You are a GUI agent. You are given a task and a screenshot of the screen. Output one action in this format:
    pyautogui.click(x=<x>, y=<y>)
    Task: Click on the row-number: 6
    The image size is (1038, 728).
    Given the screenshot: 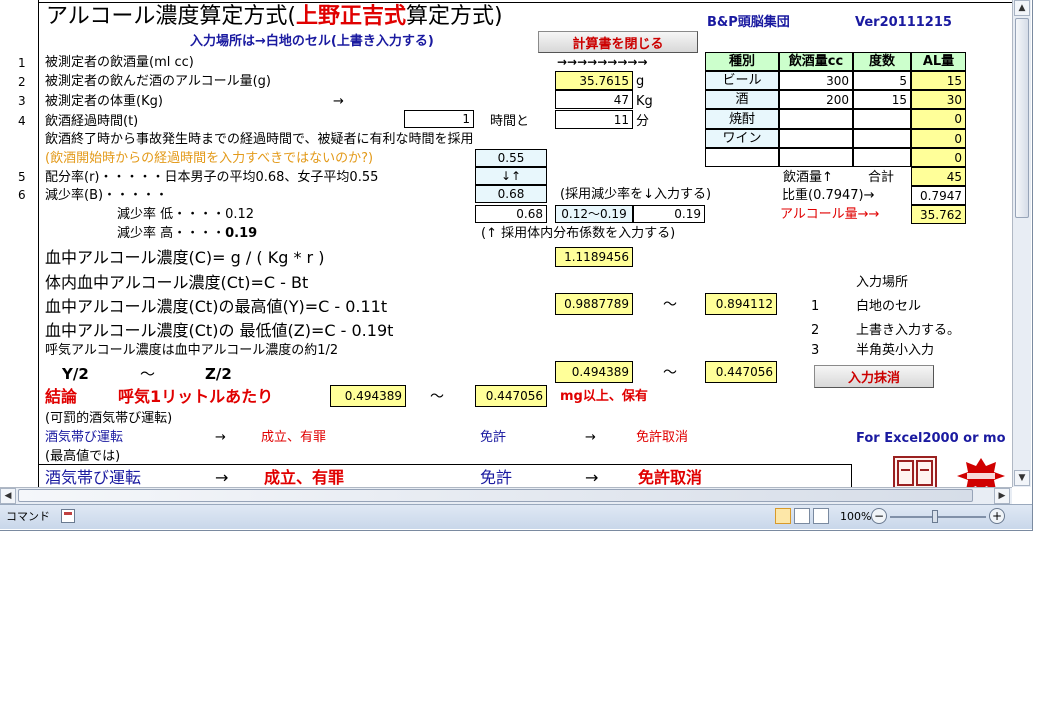 What is the action you would take?
    pyautogui.click(x=22, y=195)
    